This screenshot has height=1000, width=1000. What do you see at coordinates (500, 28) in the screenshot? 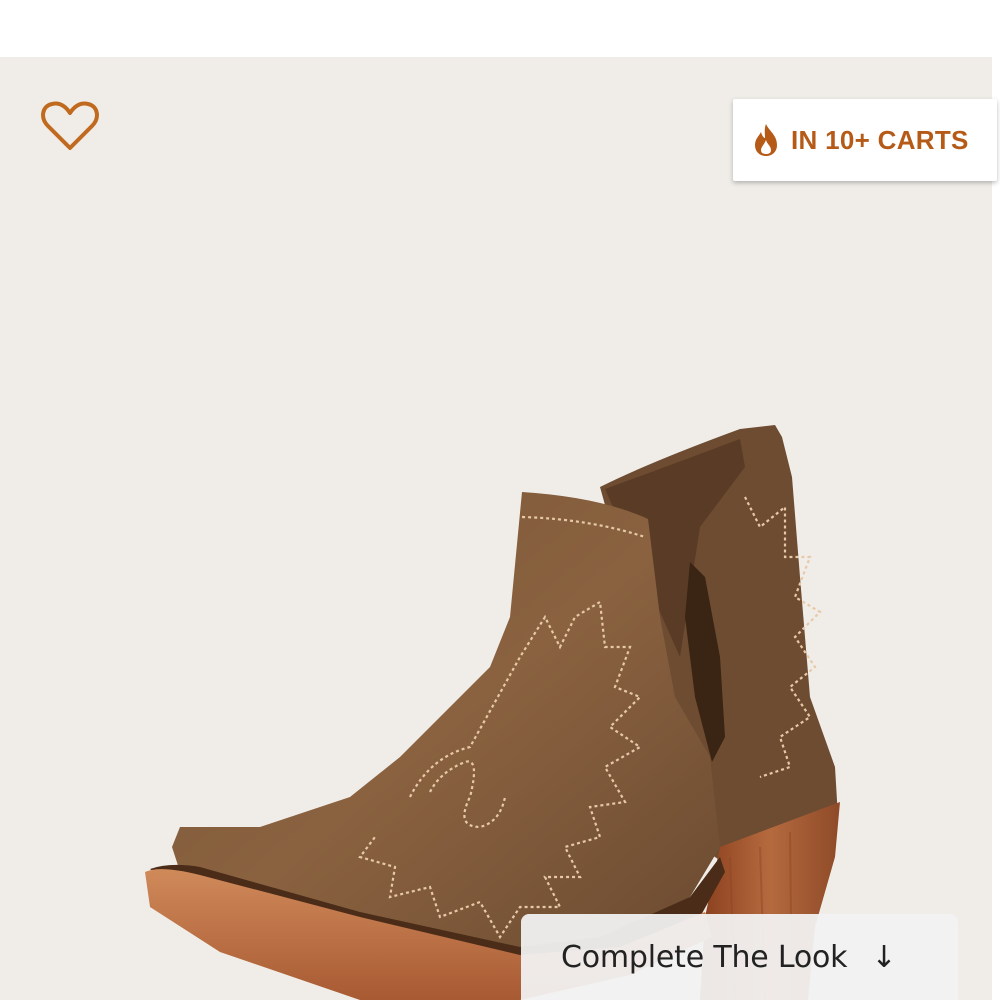
I see `top-bar` at bounding box center [500, 28].